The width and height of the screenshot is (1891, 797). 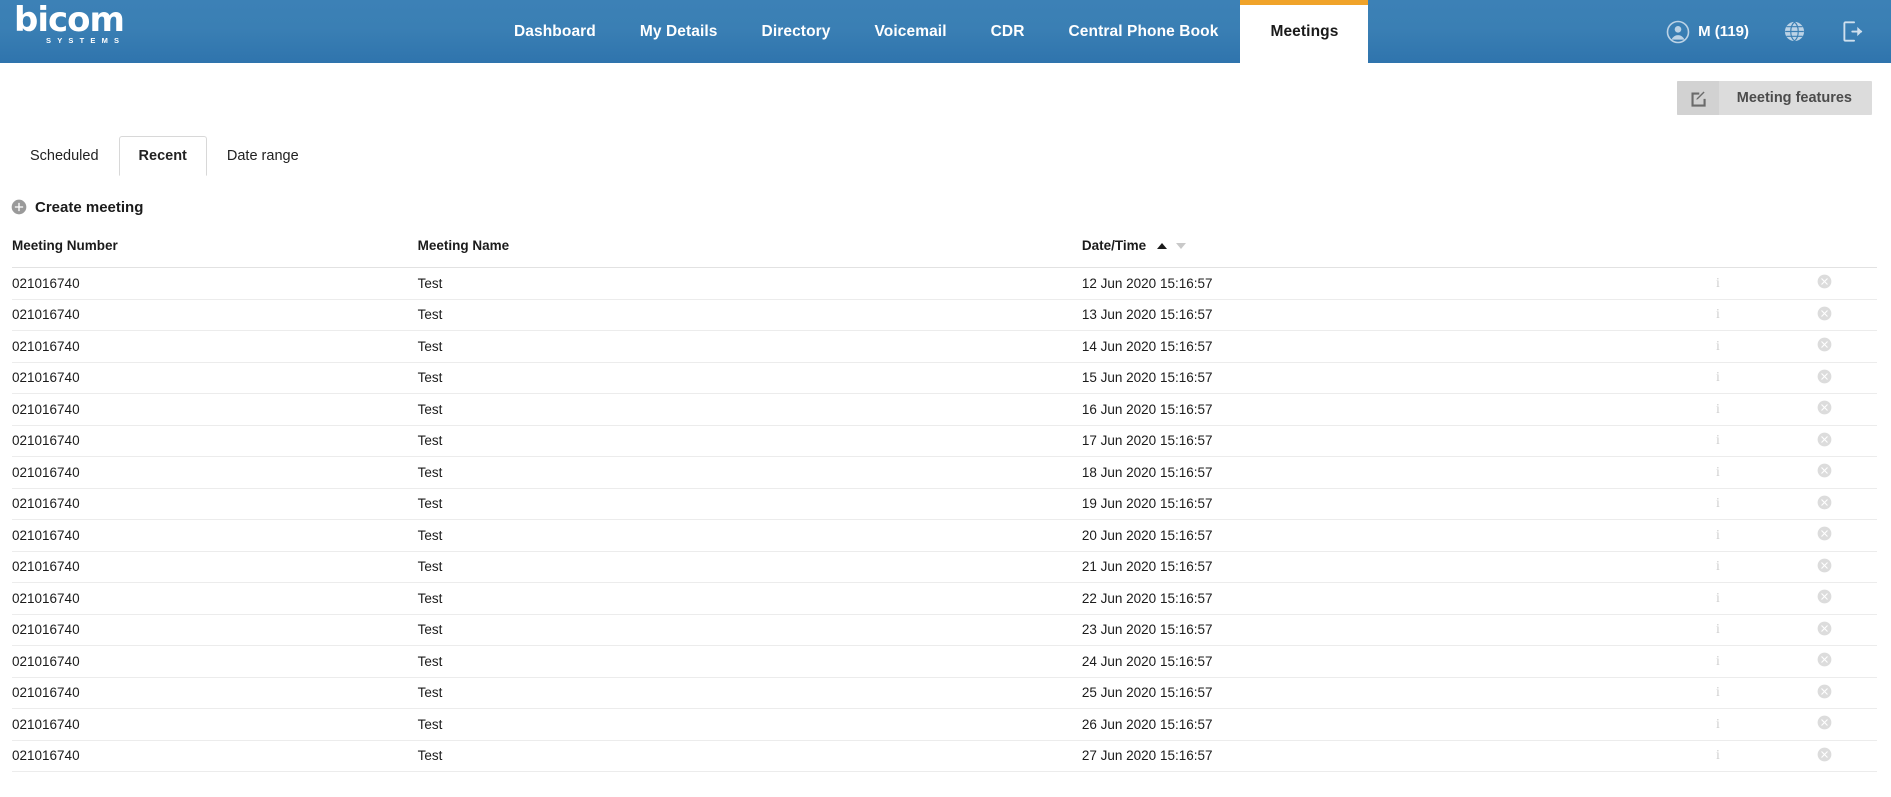 I want to click on column-header-datetime: Date/Time, so click(x=1398, y=253).